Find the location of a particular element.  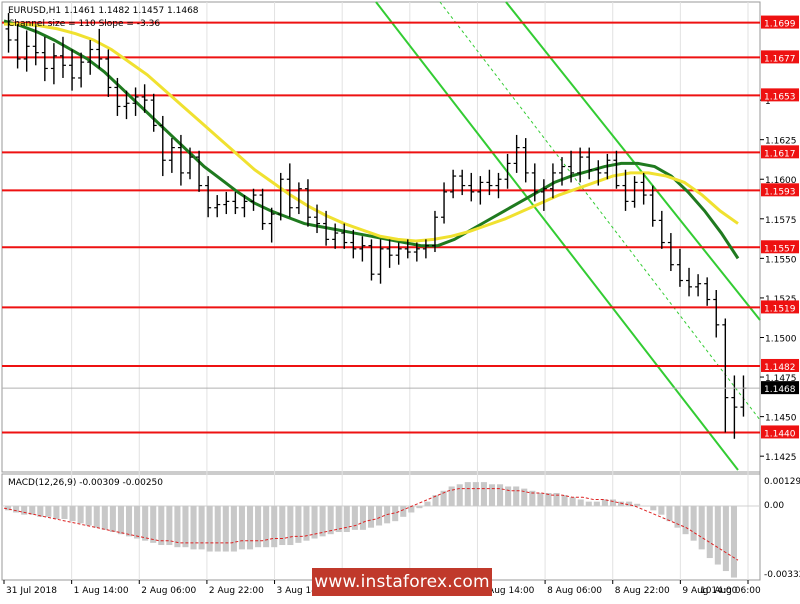

time-tick-label: 31 Jul 2018 is located at coordinates (31, 591).